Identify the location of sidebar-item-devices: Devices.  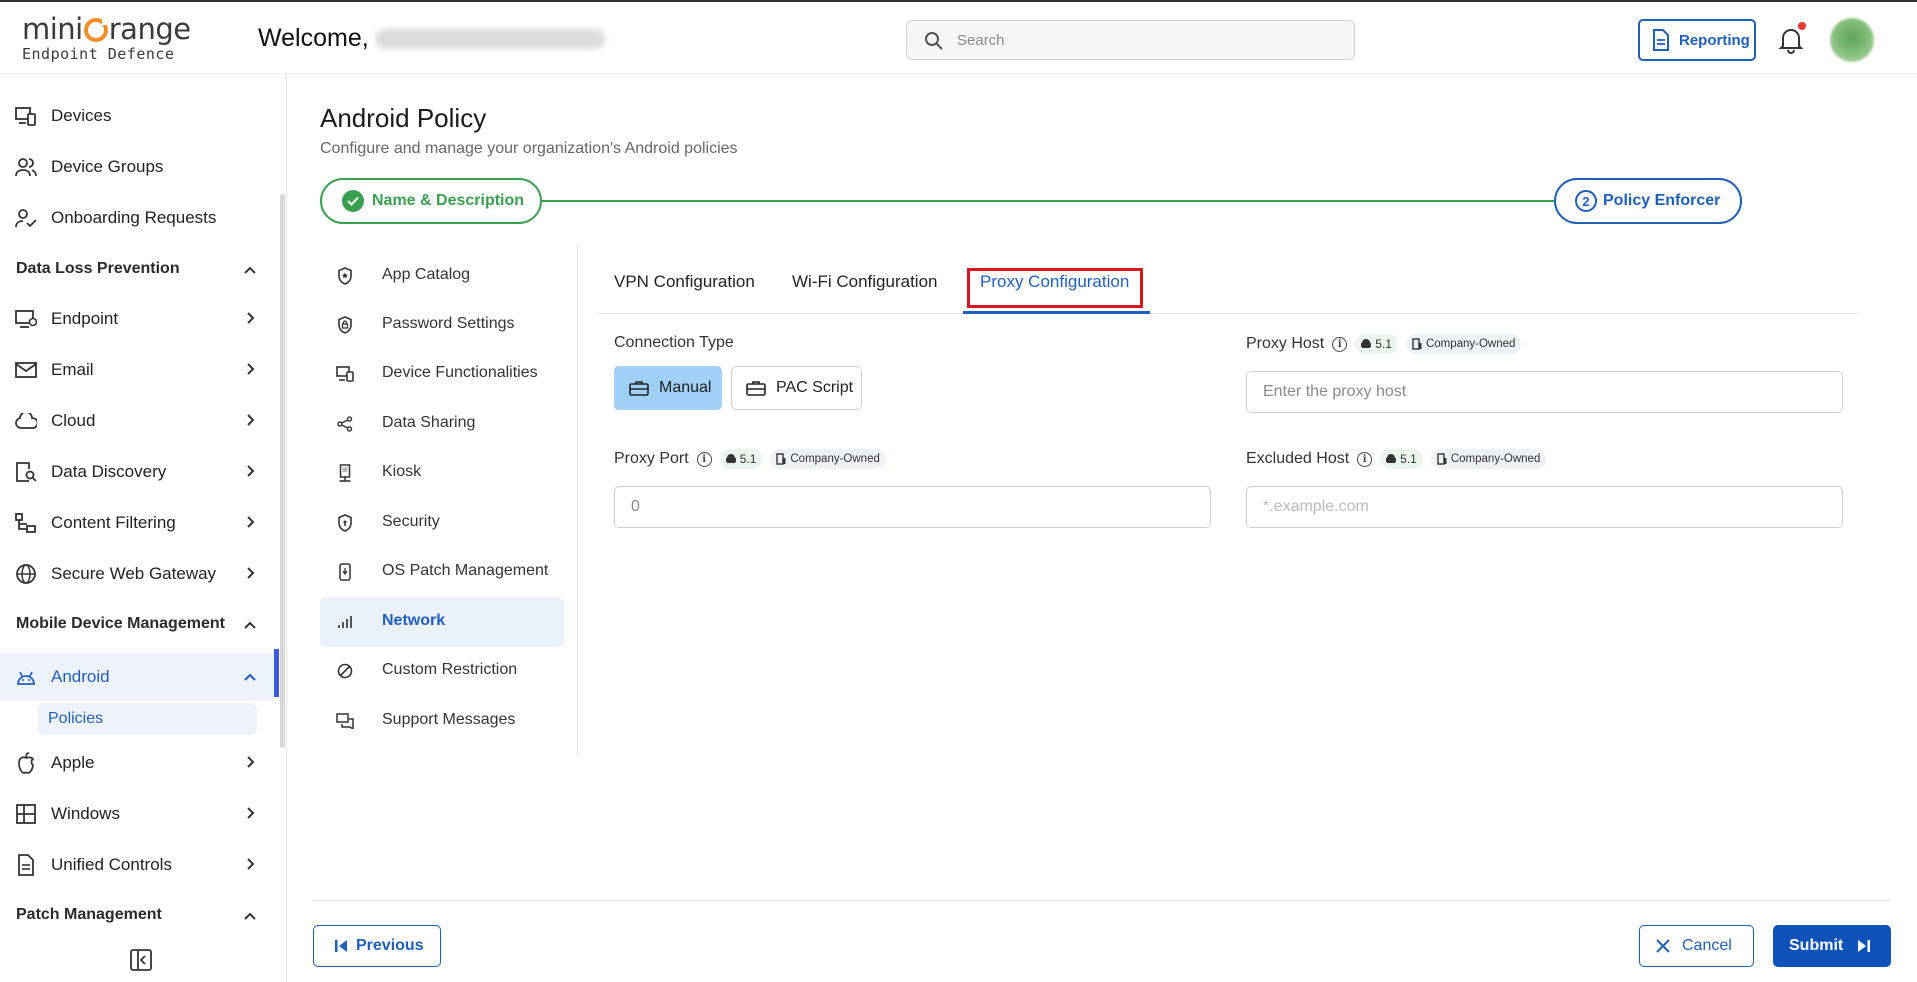
(135, 116).